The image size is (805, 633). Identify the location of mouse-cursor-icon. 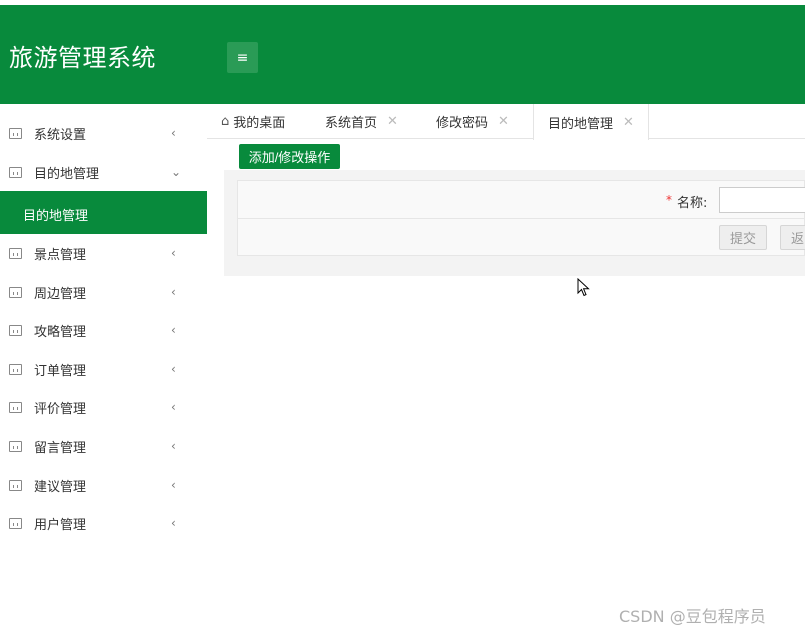
(583, 287).